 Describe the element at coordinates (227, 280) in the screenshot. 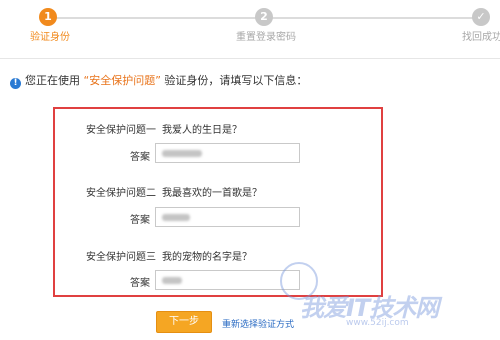

I see `answer-3-field` at that location.